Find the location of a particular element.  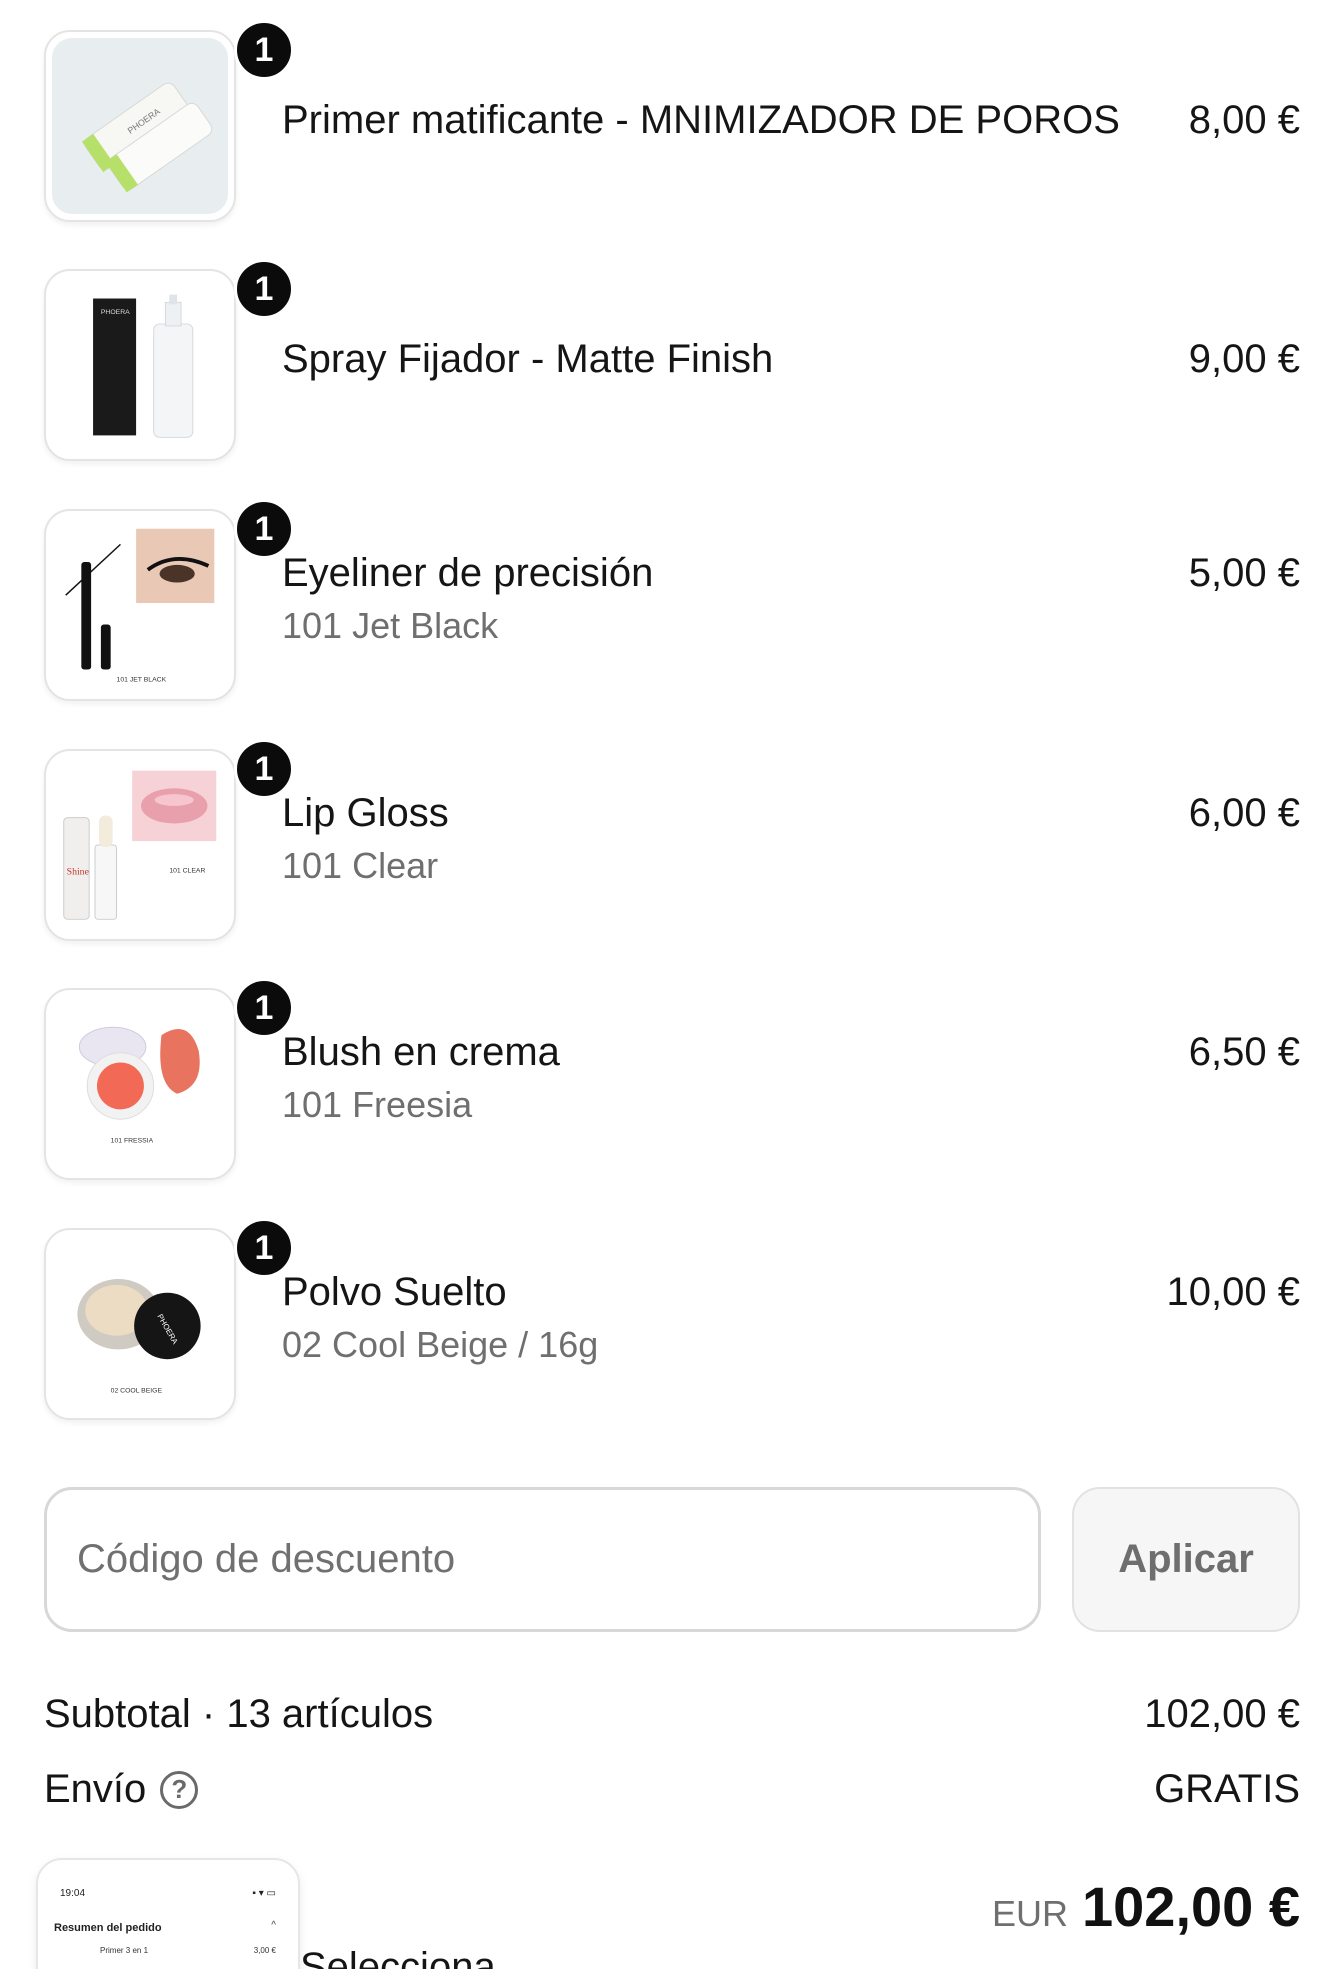

item-price: 10,00 € is located at coordinates (1233, 1292).